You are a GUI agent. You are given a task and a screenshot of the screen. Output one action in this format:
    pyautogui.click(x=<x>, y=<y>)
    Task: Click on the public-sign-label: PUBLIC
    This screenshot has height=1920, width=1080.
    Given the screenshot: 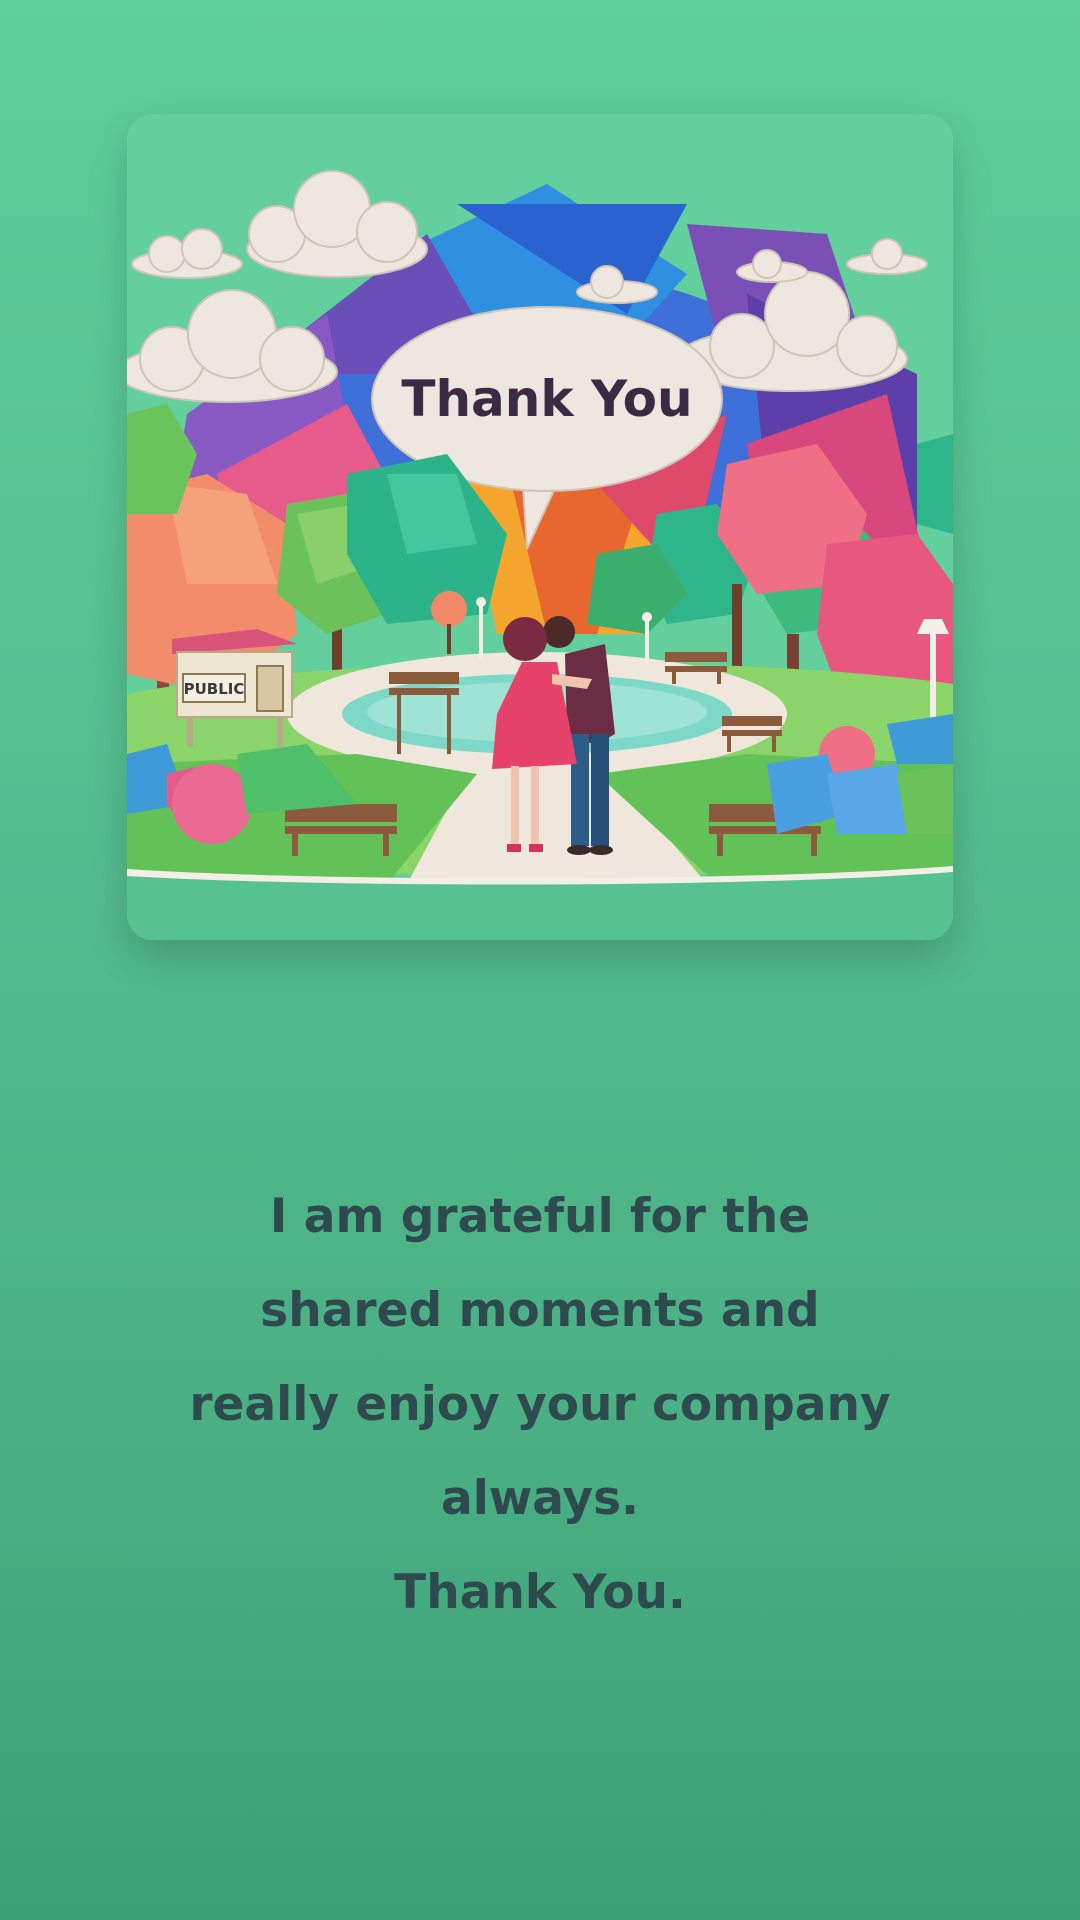 What is the action you would take?
    pyautogui.click(x=214, y=689)
    